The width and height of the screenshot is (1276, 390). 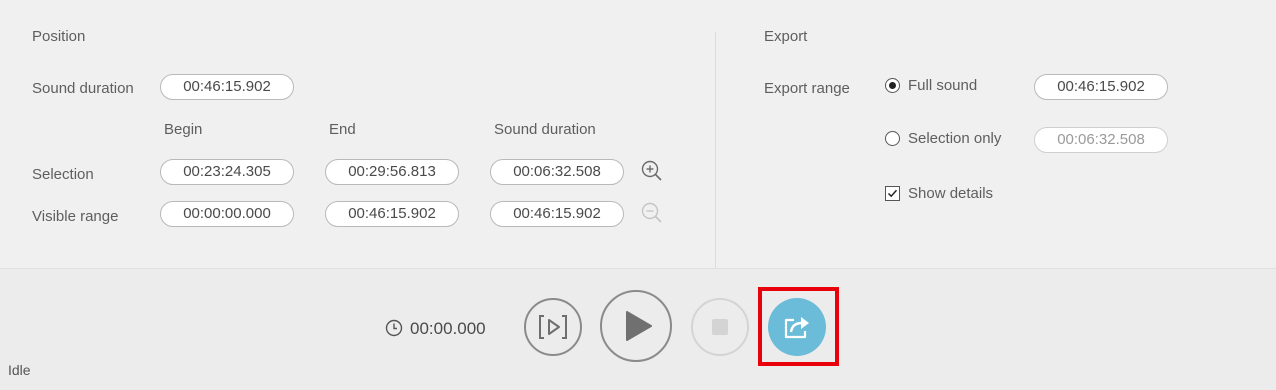 I want to click on sound-duration-field: 00:46:15.902, so click(x=227, y=87).